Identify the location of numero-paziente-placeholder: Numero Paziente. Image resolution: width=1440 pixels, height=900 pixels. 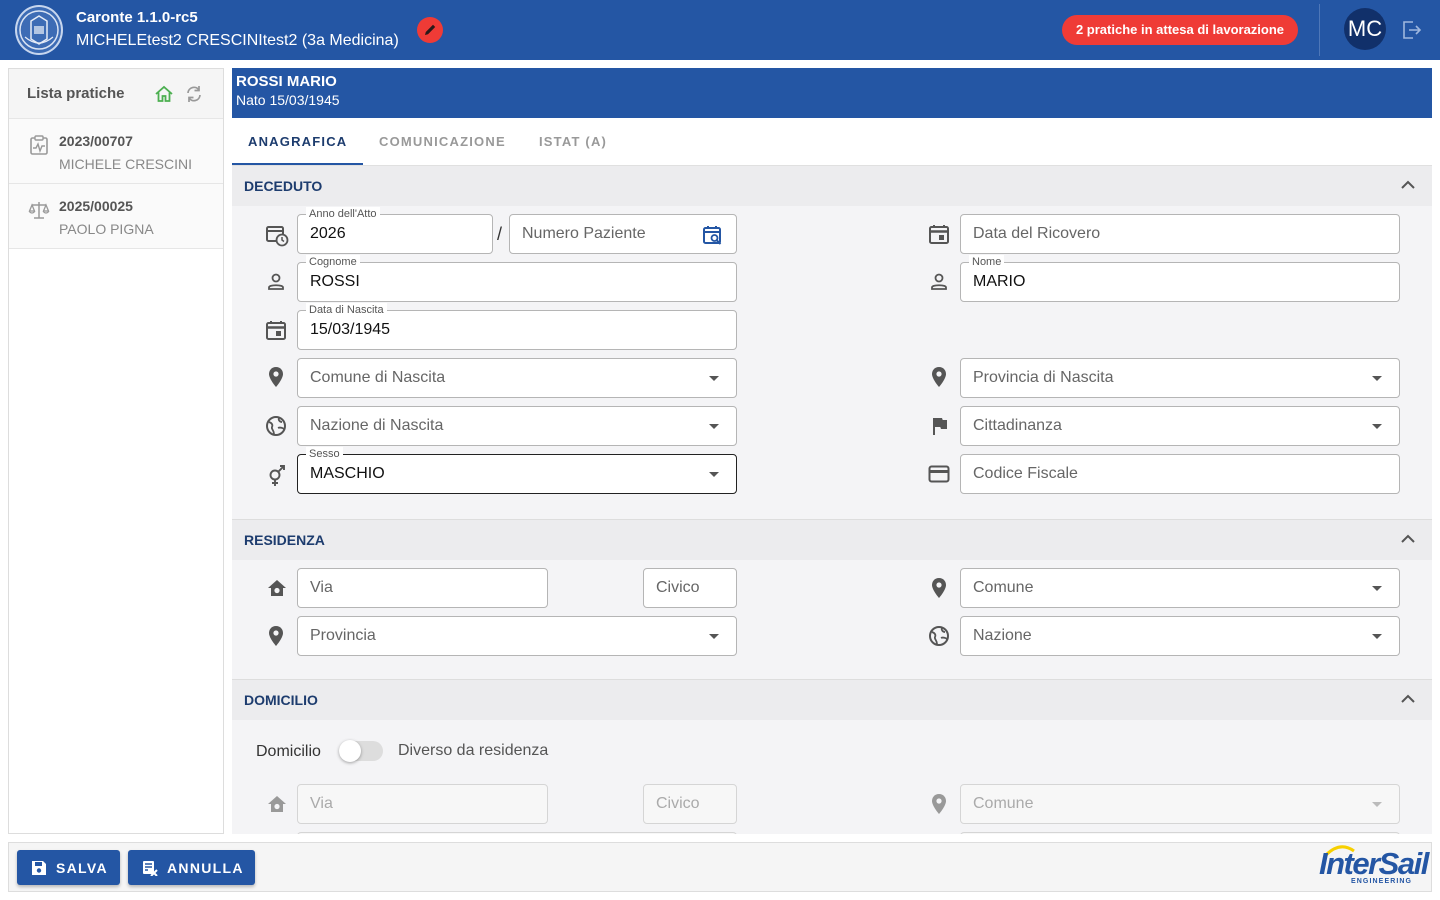
(584, 233).